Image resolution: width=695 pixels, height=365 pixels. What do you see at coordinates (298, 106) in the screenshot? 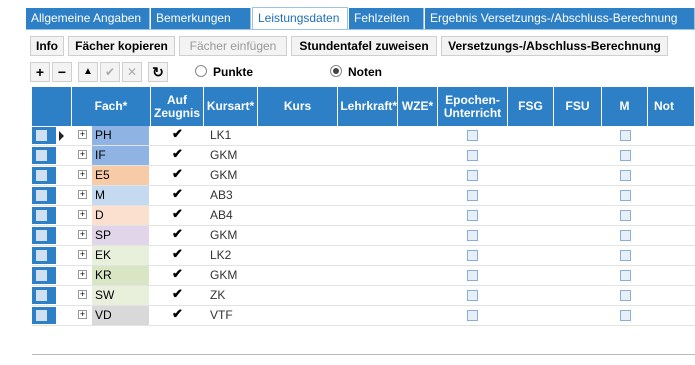
I see `grid-header-kurs: Kurs` at bounding box center [298, 106].